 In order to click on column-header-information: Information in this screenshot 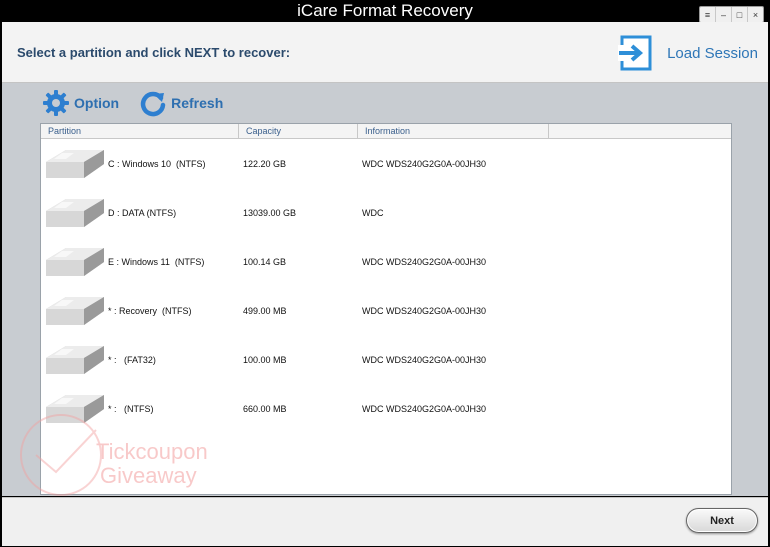, I will do `click(453, 131)`.